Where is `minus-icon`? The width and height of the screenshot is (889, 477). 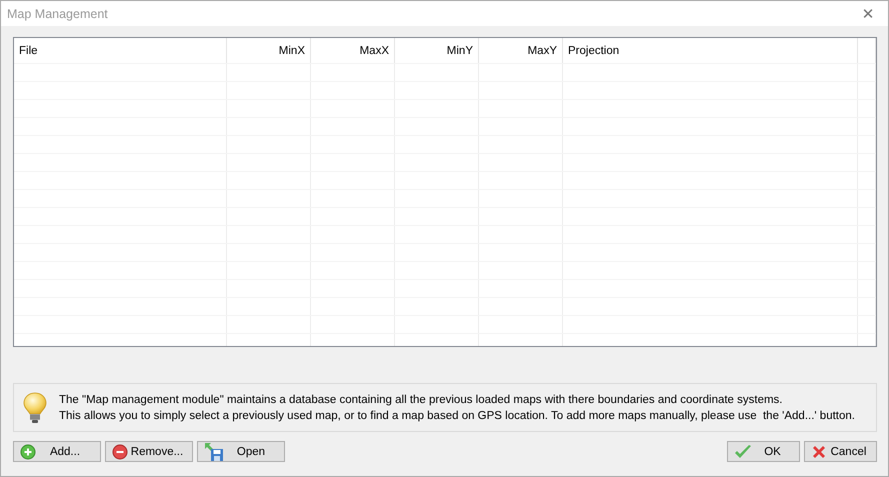
minus-icon is located at coordinates (120, 452).